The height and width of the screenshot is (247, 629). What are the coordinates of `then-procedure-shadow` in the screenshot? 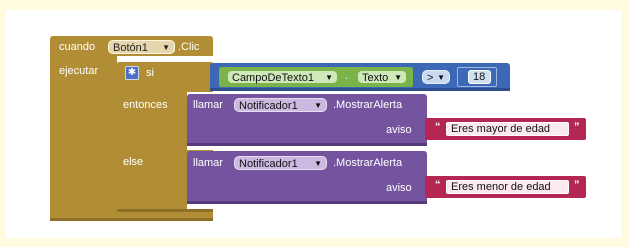 It's located at (307, 144).